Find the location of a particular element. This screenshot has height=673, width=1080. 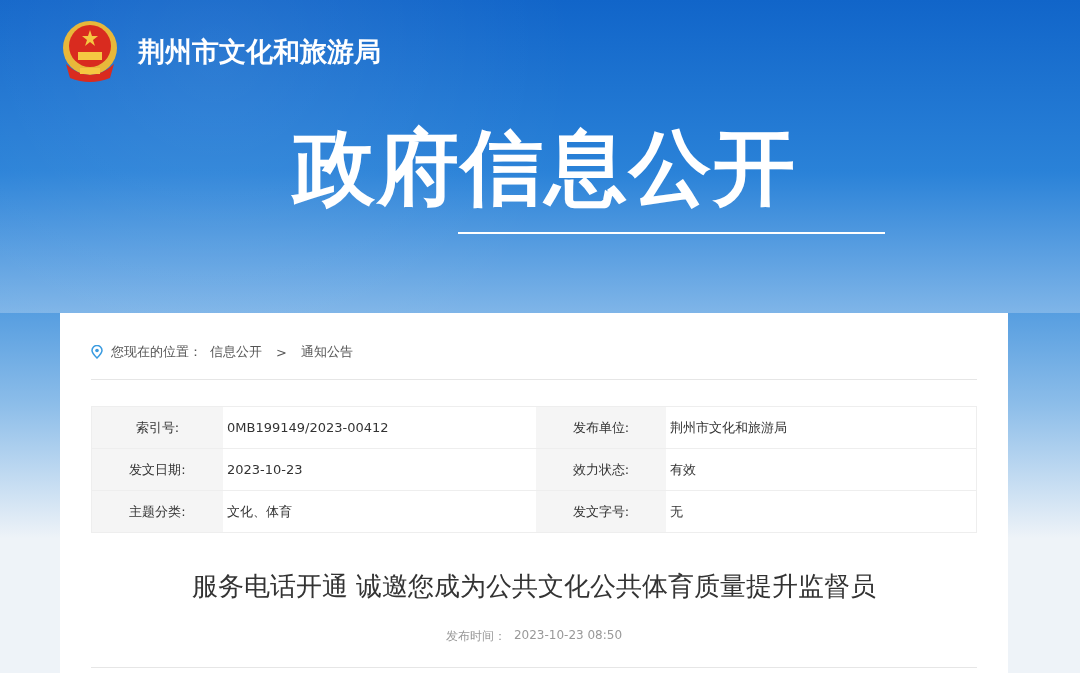

location-pin-icon is located at coordinates (97, 352).